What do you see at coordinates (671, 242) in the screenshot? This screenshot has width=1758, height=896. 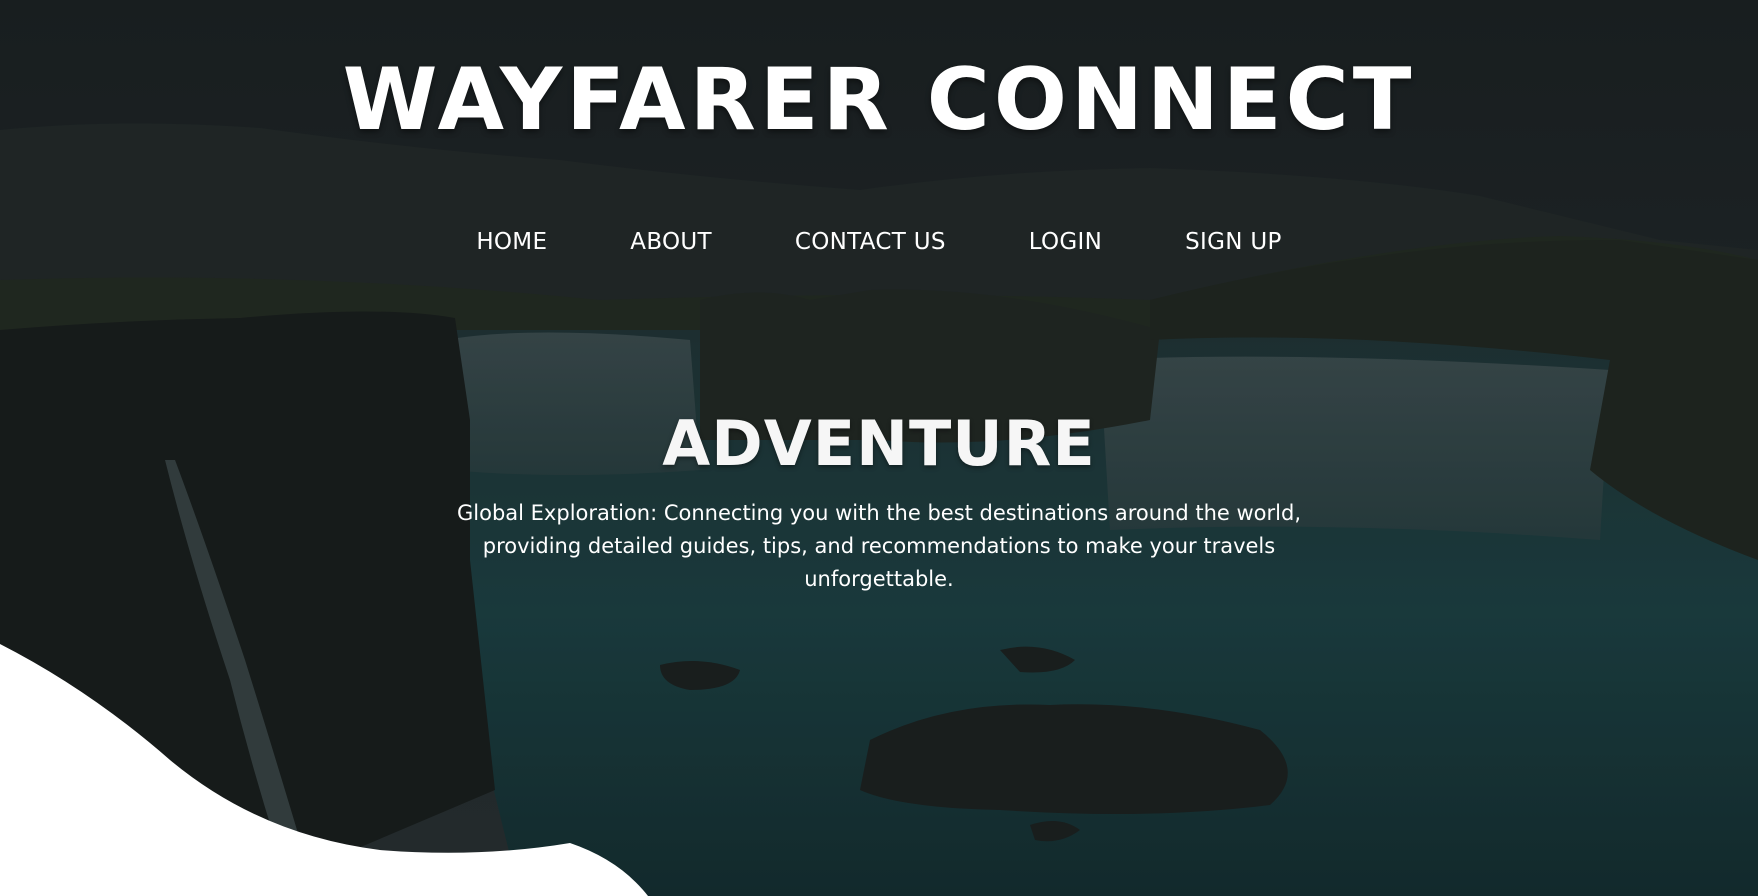 I see `nav-item-about: ABOUT` at bounding box center [671, 242].